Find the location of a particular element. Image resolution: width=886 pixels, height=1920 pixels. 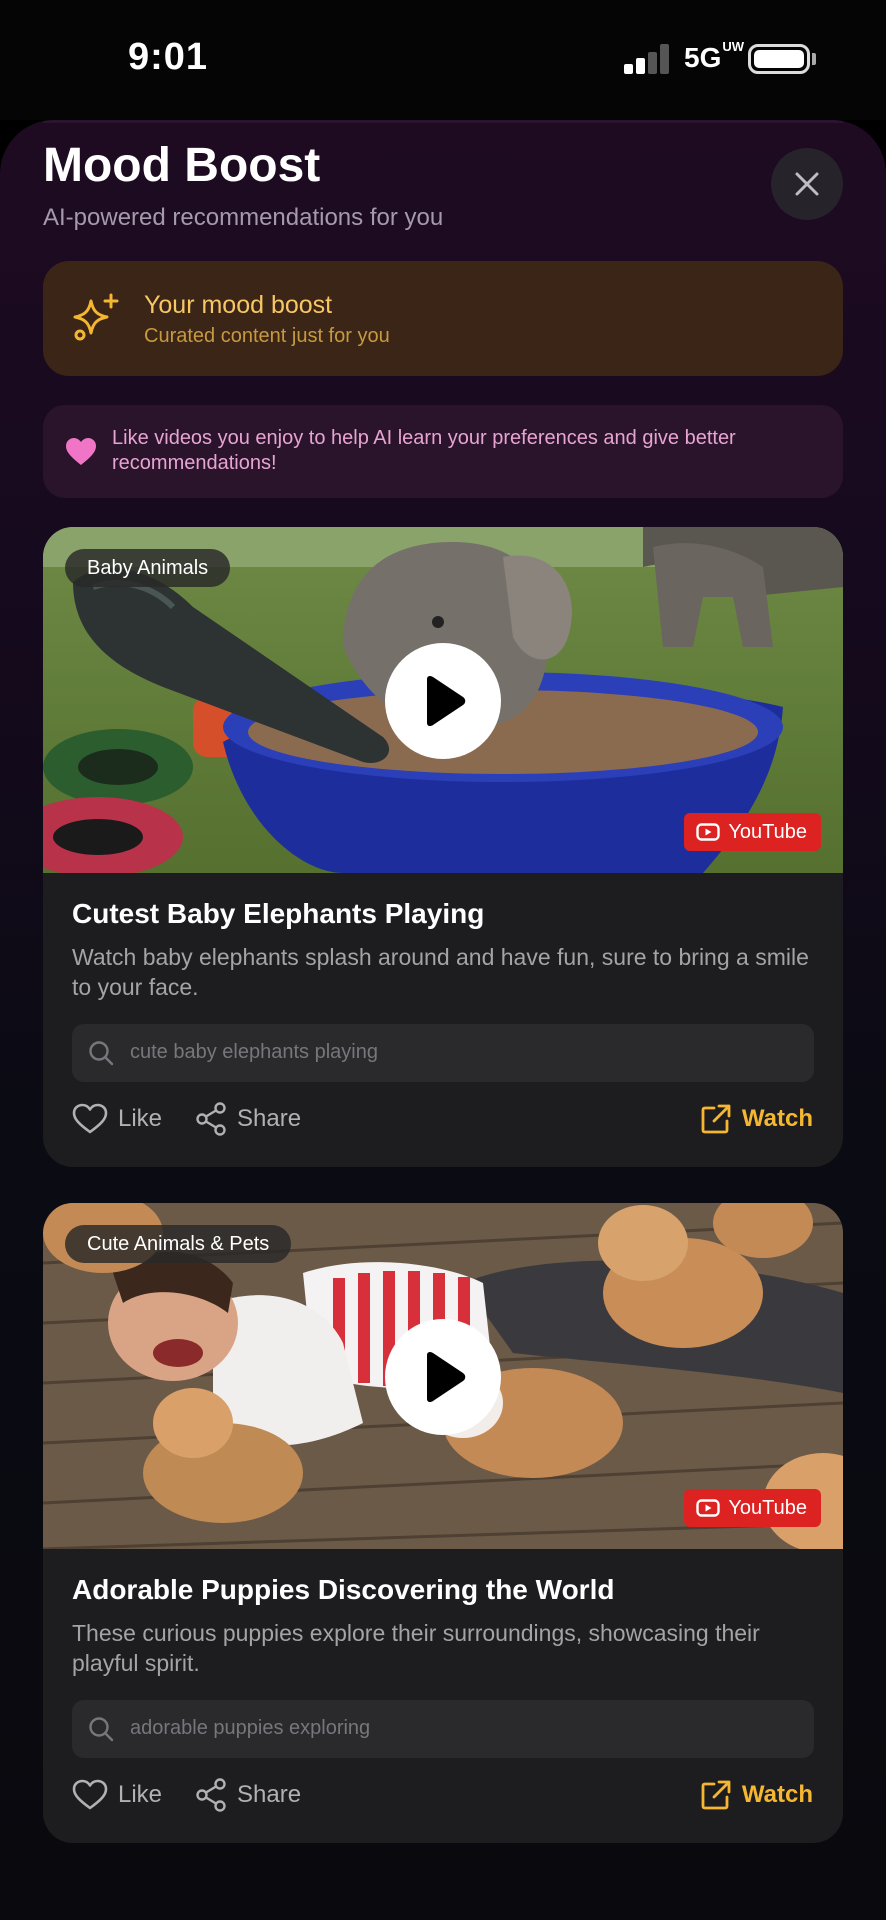

sheet-divider is located at coordinates (443, 121).